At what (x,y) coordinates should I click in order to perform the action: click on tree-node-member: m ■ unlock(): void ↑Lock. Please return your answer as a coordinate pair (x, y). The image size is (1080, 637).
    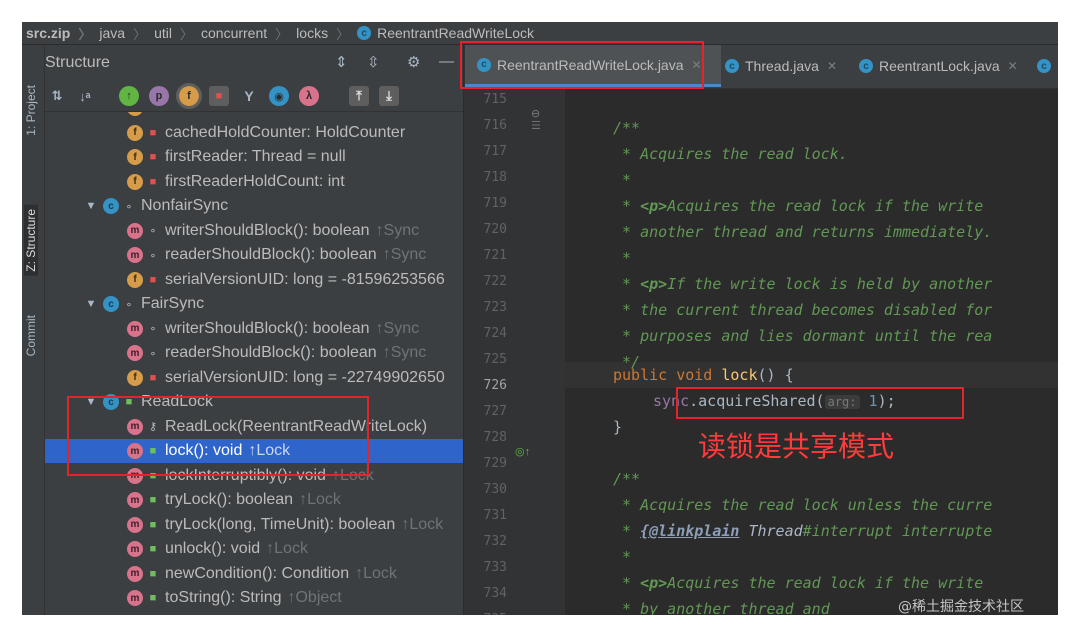
    Looking at the image, I should click on (254, 549).